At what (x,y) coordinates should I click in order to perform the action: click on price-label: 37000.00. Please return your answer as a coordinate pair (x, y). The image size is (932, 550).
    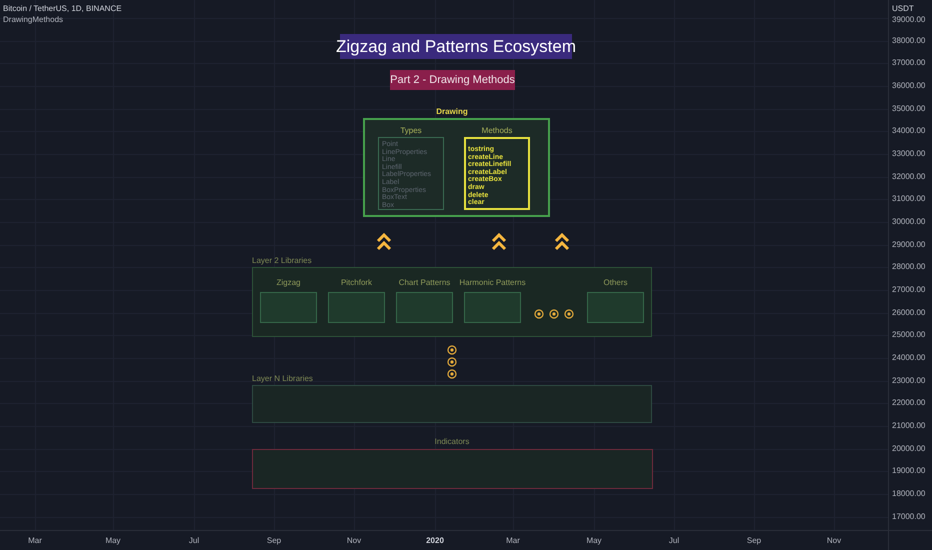
    Looking at the image, I should click on (909, 63).